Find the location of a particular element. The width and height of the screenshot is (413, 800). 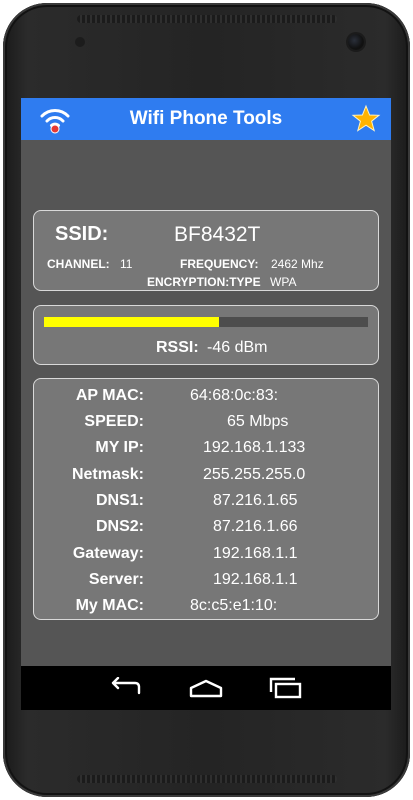

my-ip-value: 192.168.1.133 is located at coordinates (254, 447).